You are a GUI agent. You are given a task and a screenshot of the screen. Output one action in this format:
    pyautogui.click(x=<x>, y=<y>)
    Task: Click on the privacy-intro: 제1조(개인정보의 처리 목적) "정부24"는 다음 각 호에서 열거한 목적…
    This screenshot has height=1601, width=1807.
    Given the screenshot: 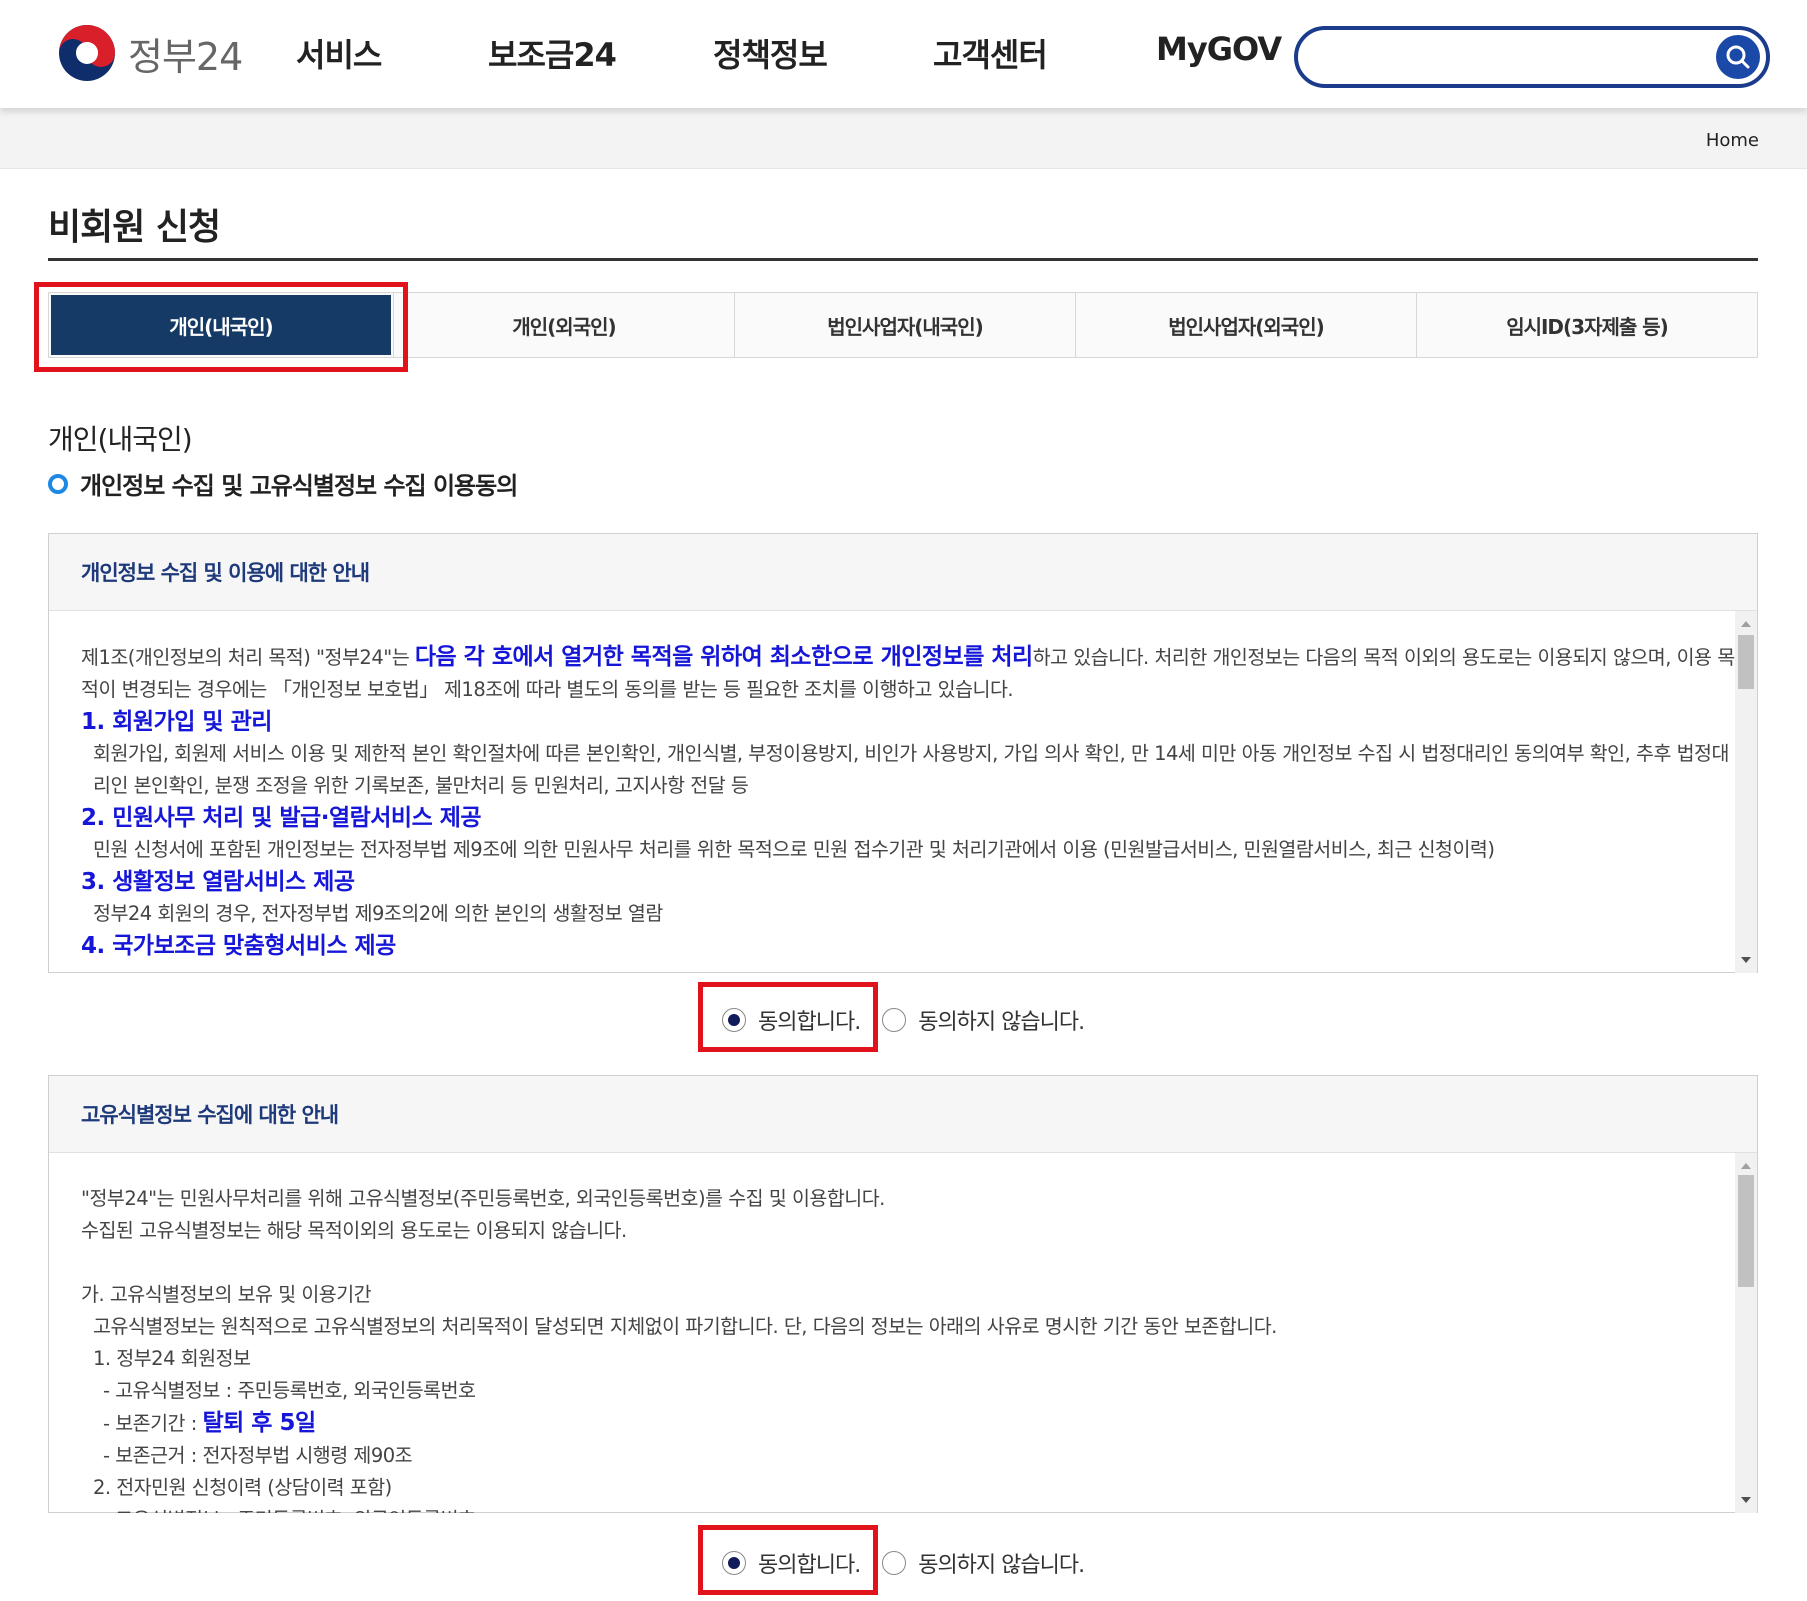 What is the action you would take?
    pyautogui.click(x=911, y=673)
    